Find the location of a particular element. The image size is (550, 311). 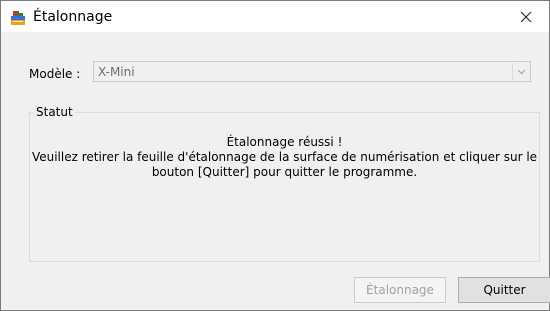

chevron-down-icon is located at coordinates (520, 71).